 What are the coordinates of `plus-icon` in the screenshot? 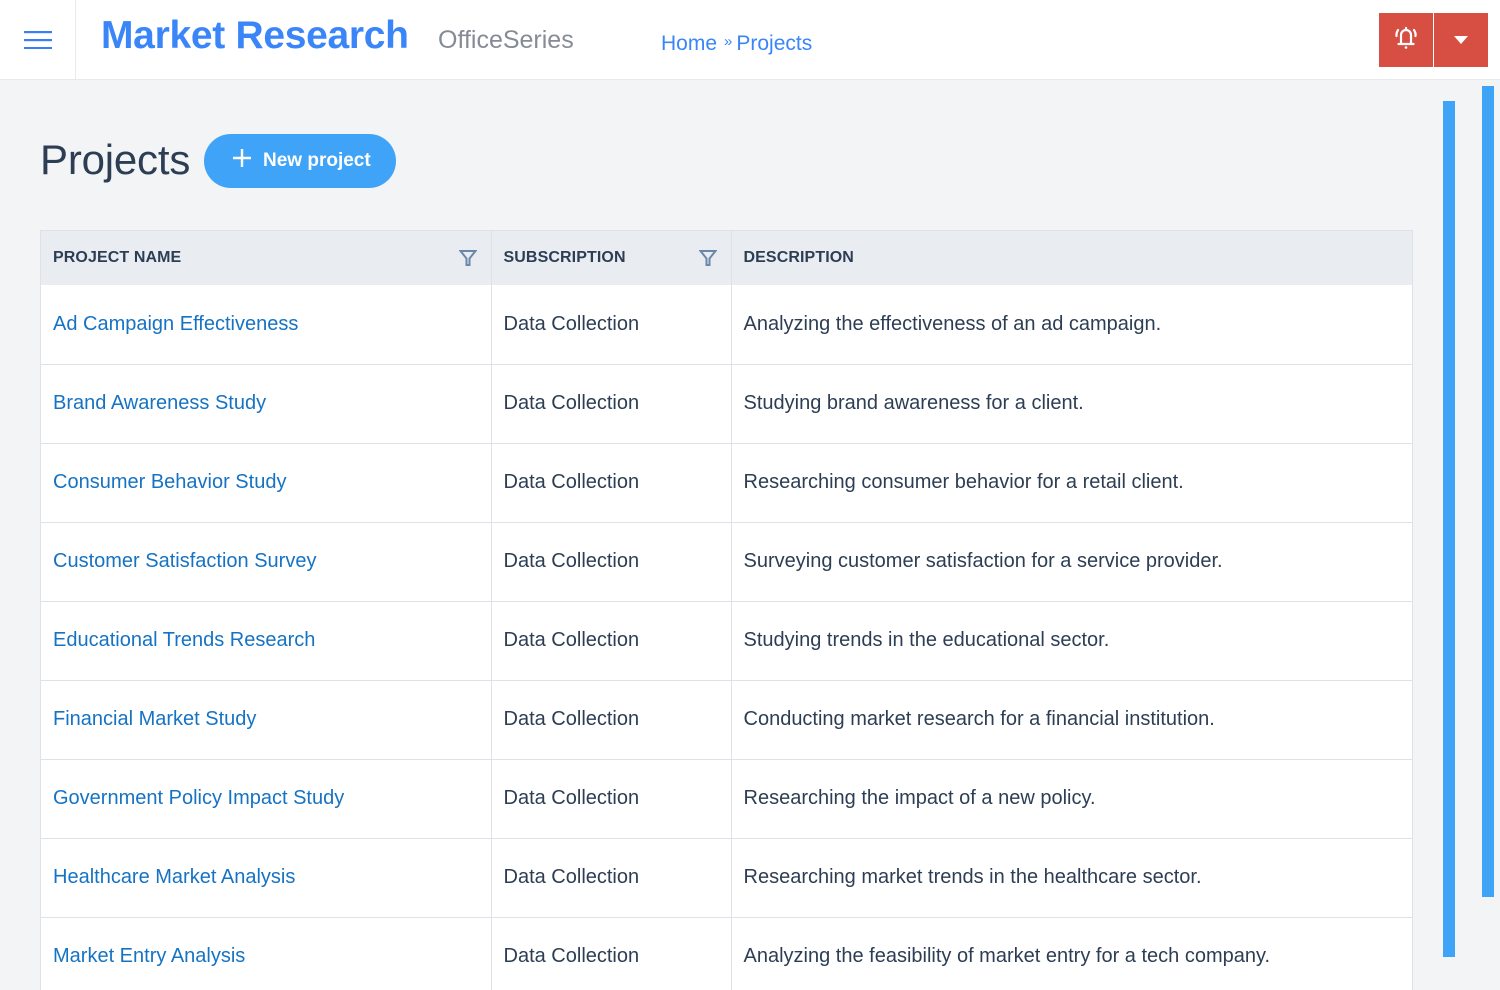 It's located at (247, 161).